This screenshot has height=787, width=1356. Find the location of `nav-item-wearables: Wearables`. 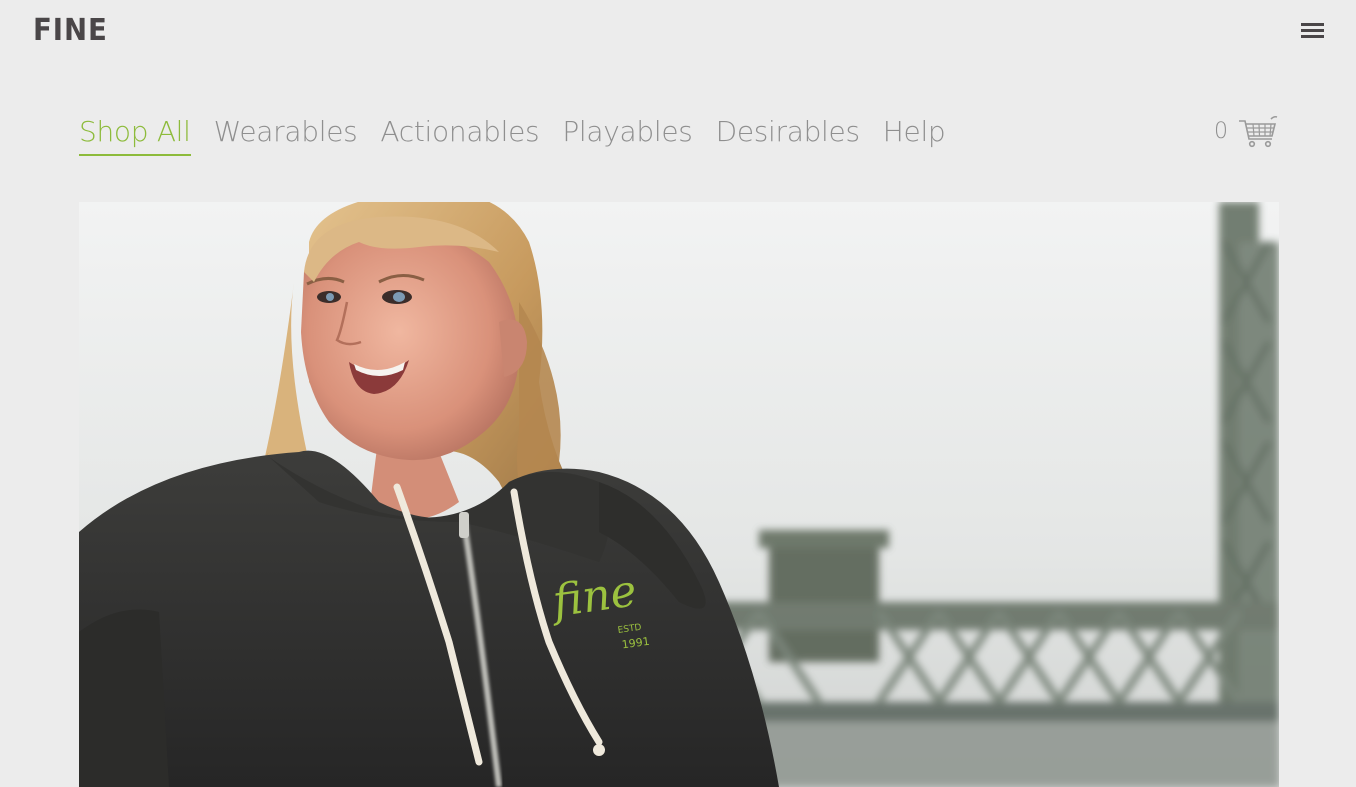

nav-item-wearables: Wearables is located at coordinates (286, 133).